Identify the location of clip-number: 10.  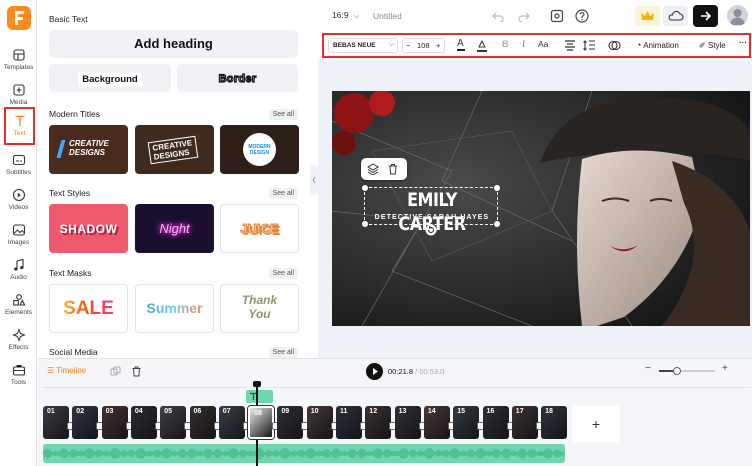
(314, 411).